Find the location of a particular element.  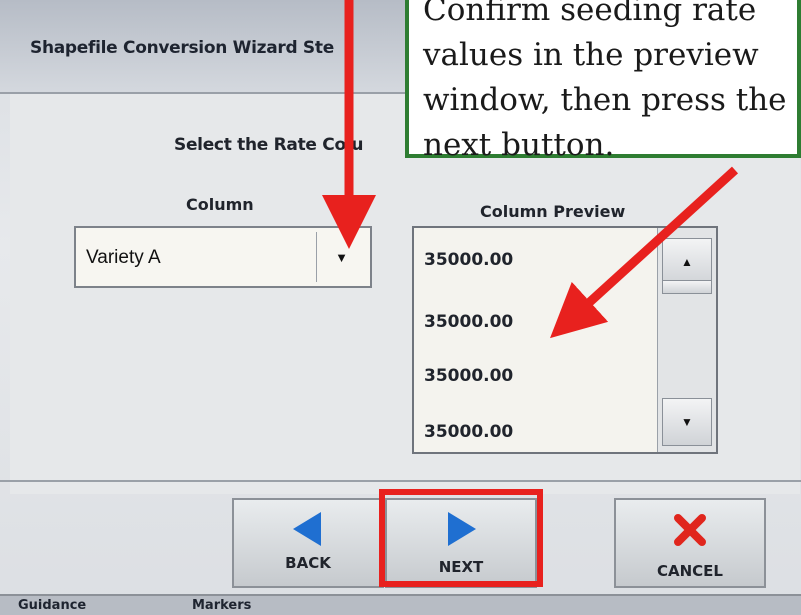

callout-line: Confirm seeding rate is located at coordinates (590, 14).